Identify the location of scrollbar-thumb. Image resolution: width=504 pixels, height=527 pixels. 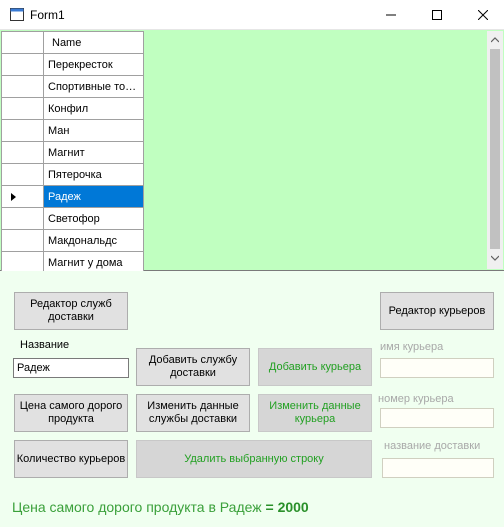
(495, 149).